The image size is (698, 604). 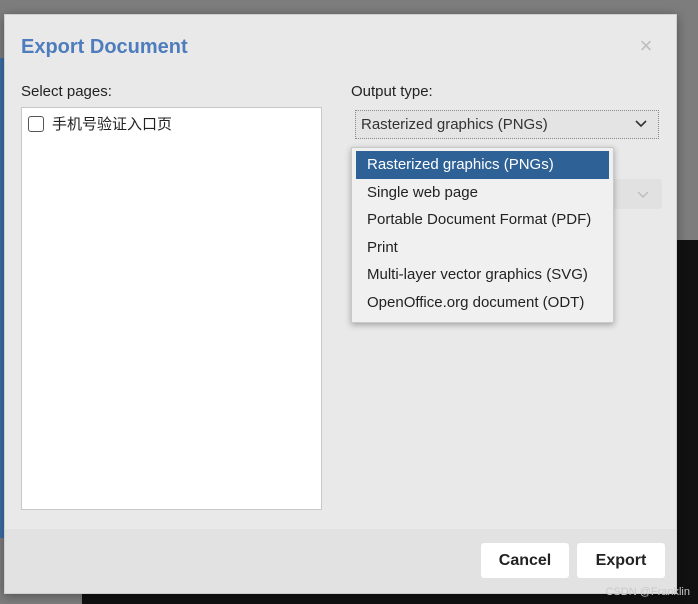 I want to click on page-item-label: 手机号验证入口页, so click(x=112, y=124).